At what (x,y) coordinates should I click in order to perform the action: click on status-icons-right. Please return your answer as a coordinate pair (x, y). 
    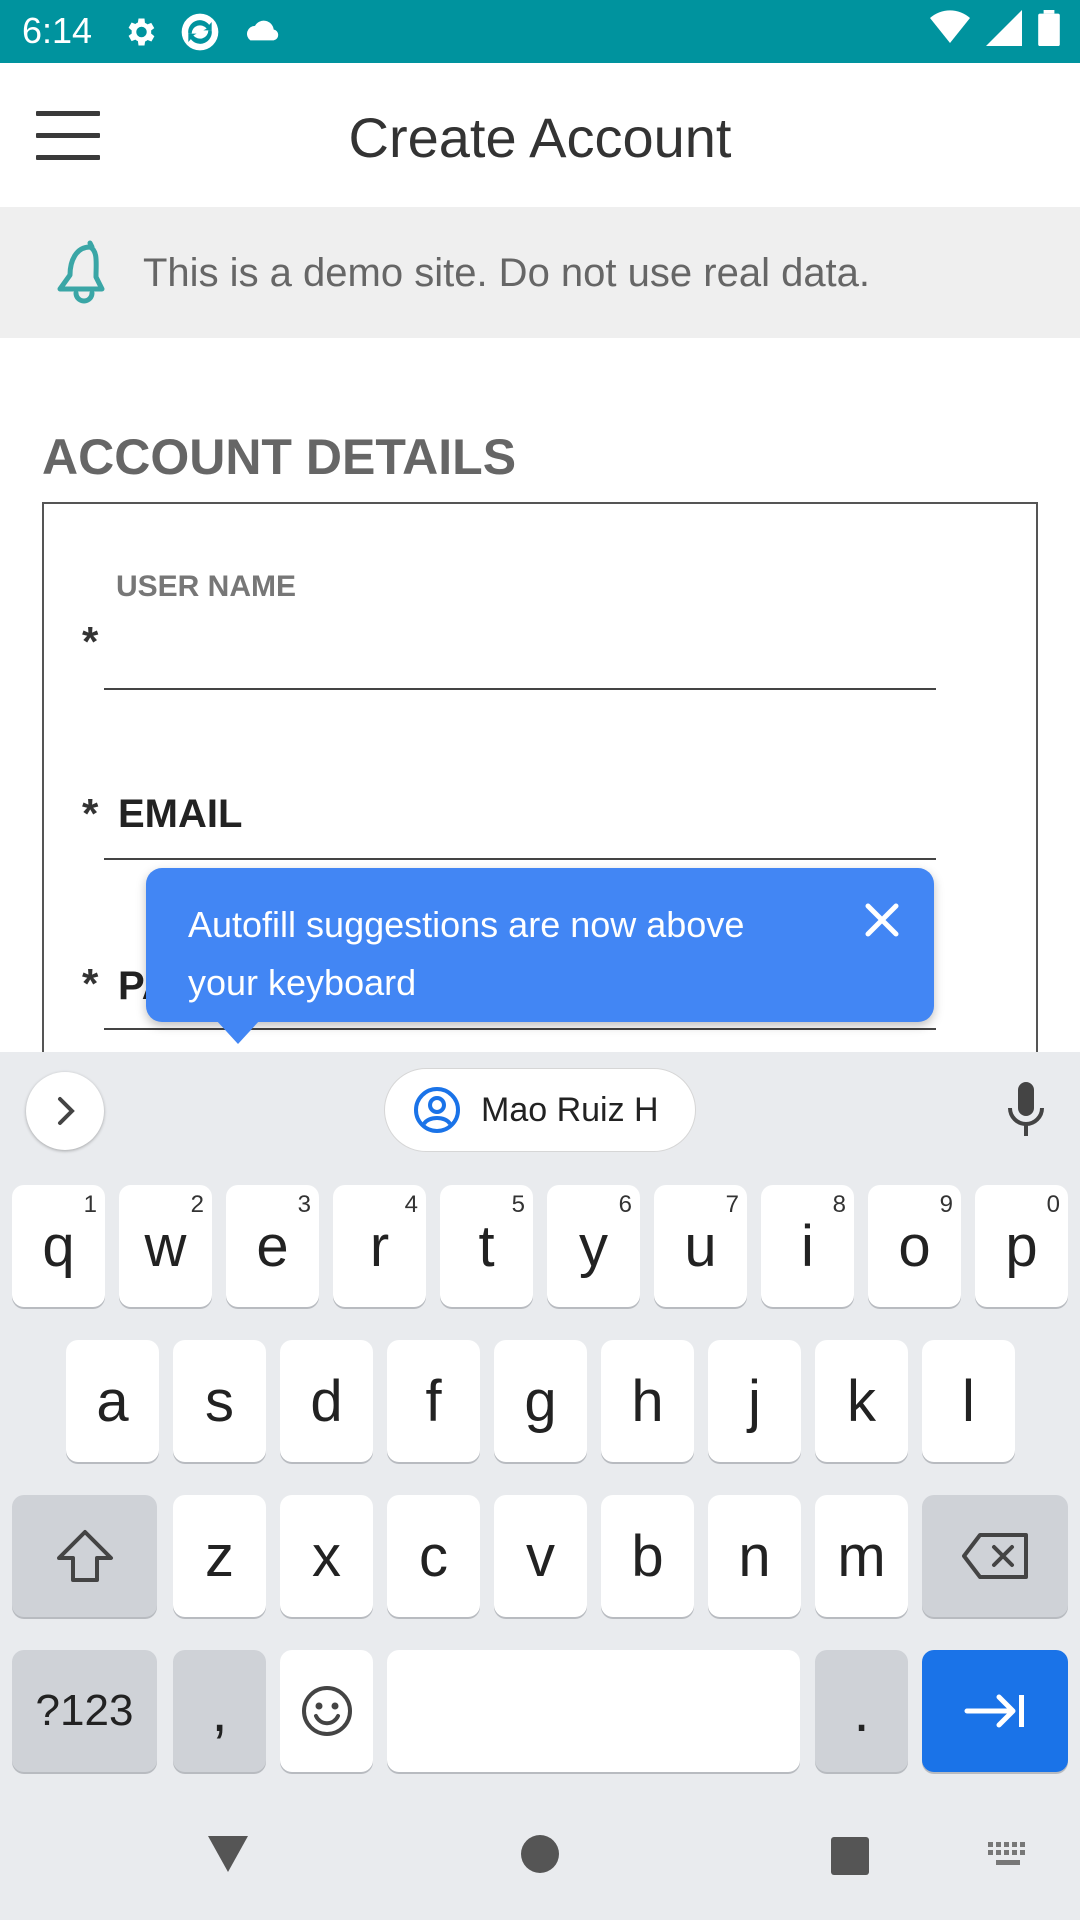
    Looking at the image, I should click on (995, 28).